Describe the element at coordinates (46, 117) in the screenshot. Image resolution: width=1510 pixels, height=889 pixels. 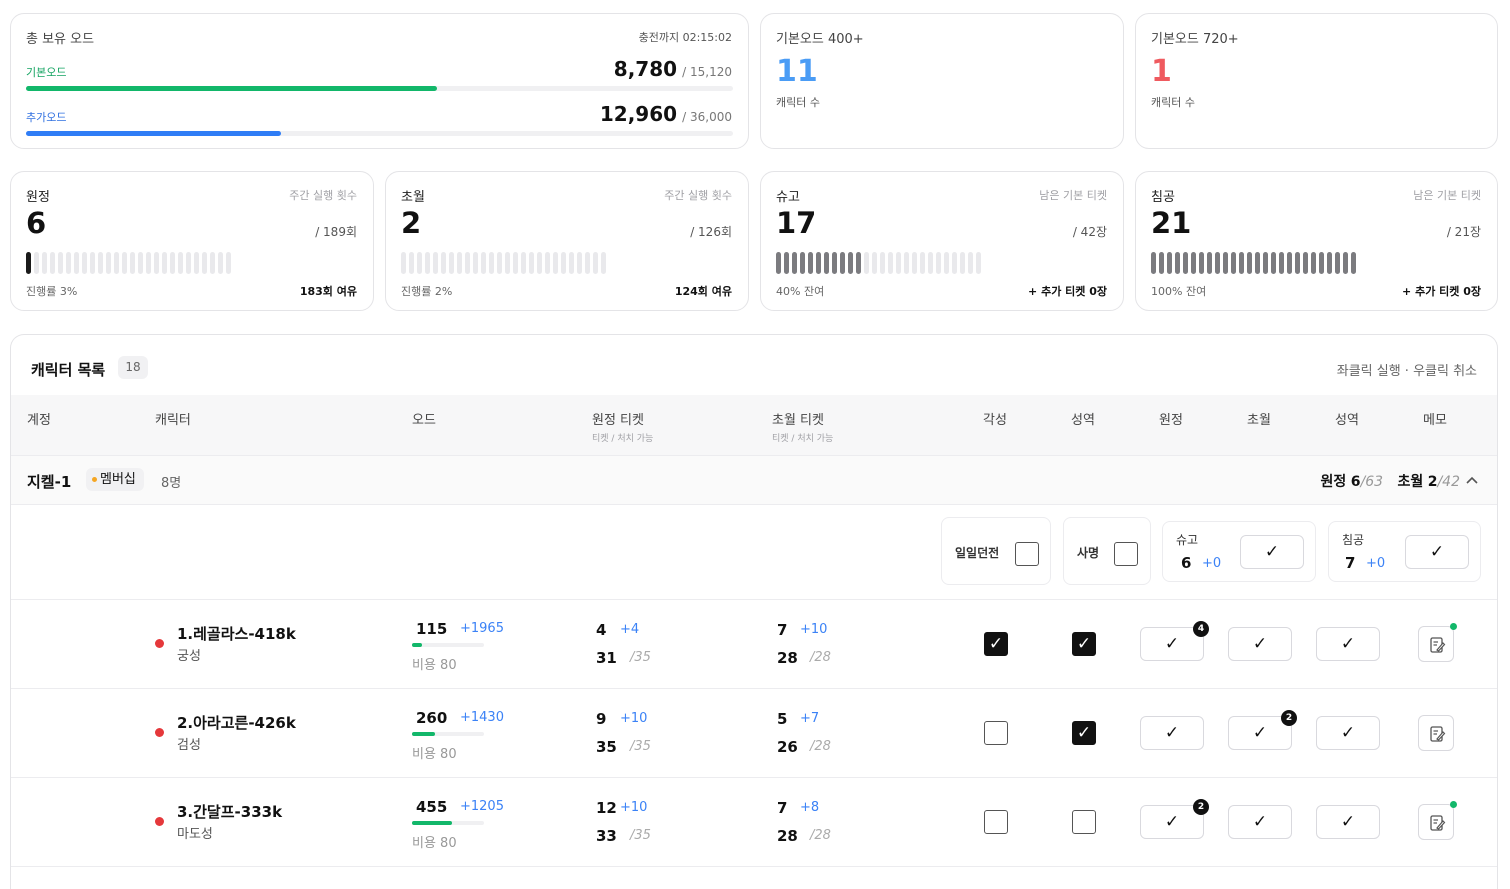
I see `extra-odd-label: 추가오드` at that location.